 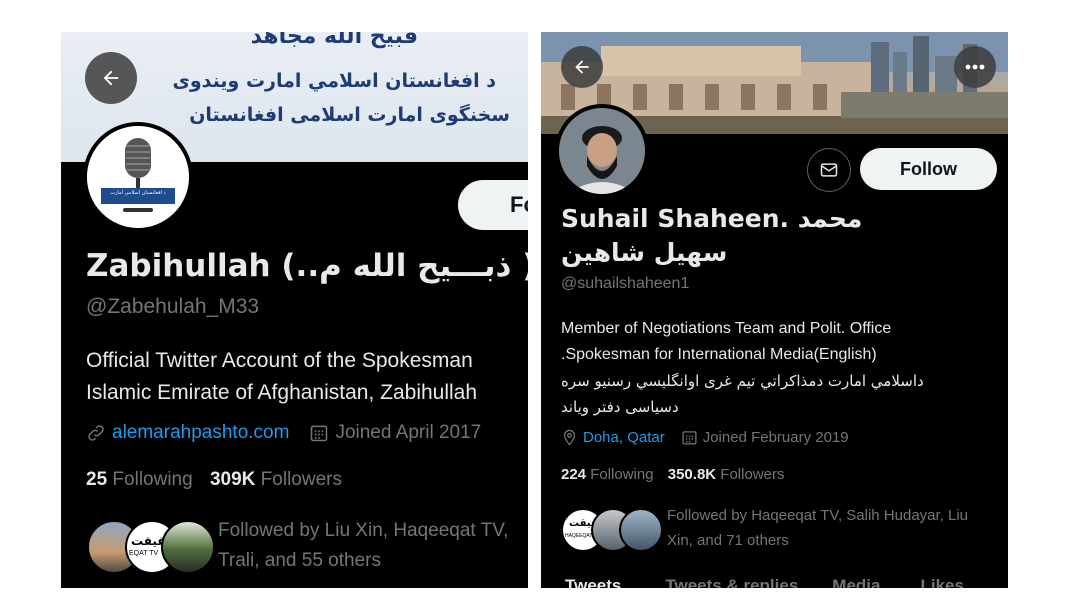 I want to click on following-count: 25, so click(x=97, y=479).